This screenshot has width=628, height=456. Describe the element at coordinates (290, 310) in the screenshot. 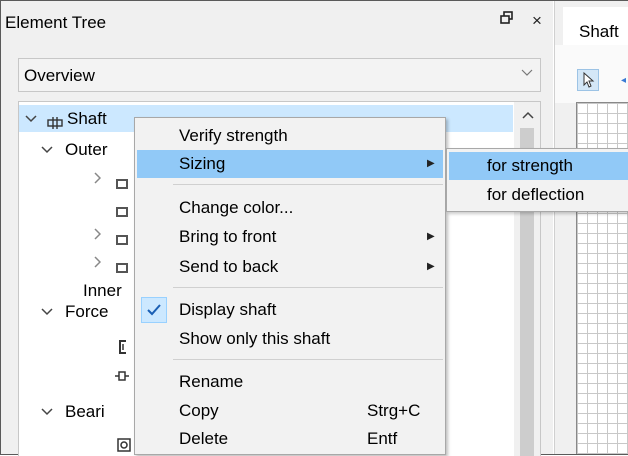

I see `menu-item-display-shaft: Display shaft` at that location.